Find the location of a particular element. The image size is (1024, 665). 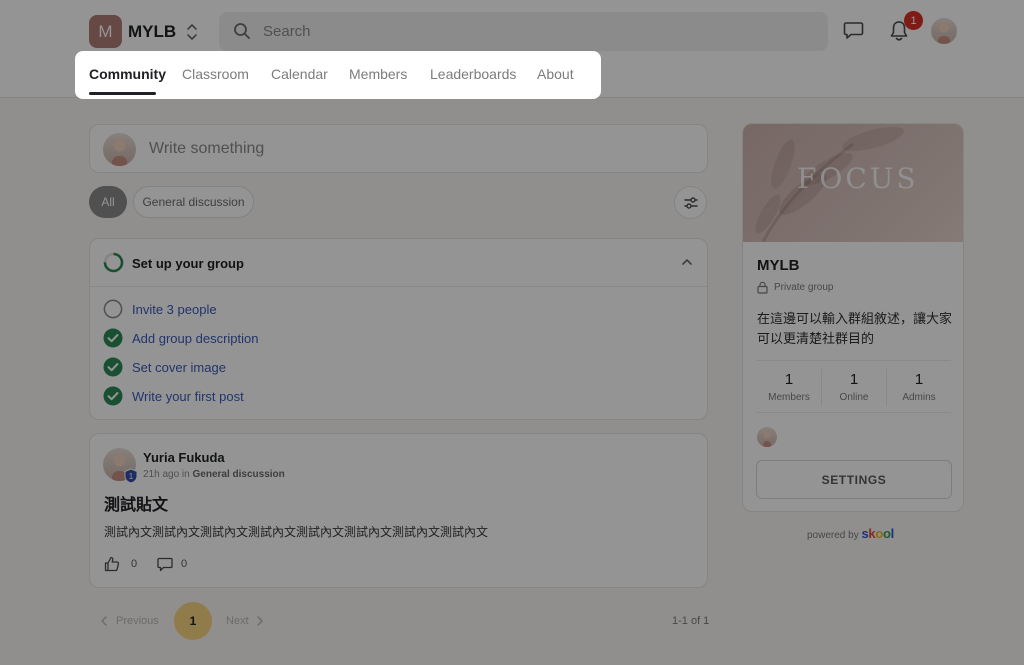

stat-admins: 1 Admins is located at coordinates (919, 387).